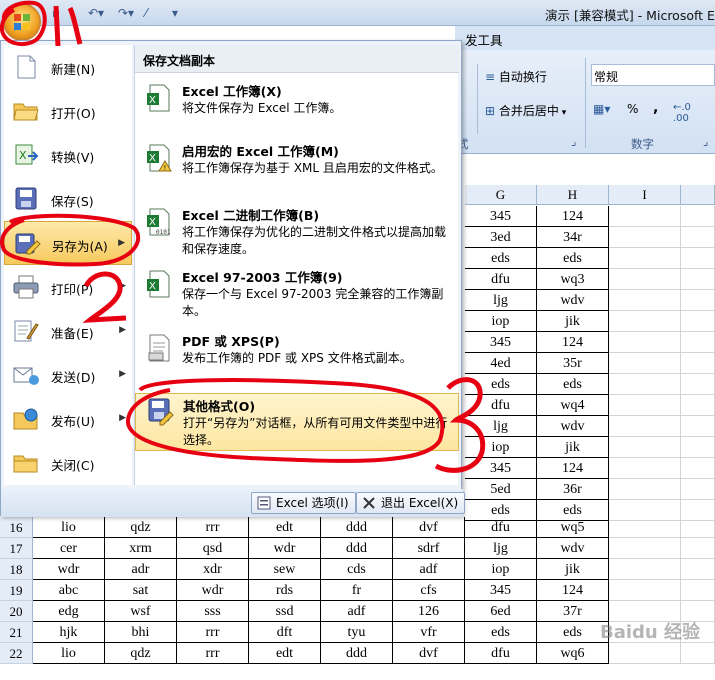  Describe the element at coordinates (68, 463) in the screenshot. I see `menu-item-close-folder: 关闭(C)` at that location.